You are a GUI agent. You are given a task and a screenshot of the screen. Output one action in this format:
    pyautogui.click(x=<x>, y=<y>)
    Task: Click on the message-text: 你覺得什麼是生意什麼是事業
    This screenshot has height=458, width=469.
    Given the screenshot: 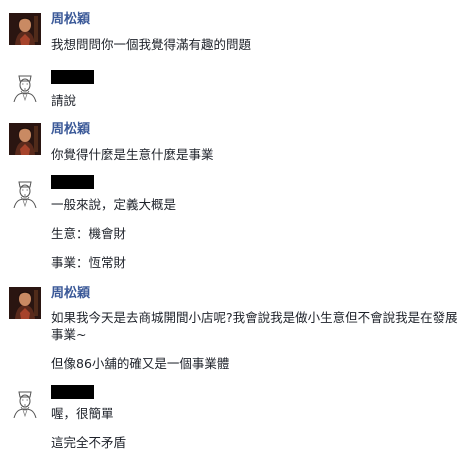 What is the action you would take?
    pyautogui.click(x=132, y=154)
    